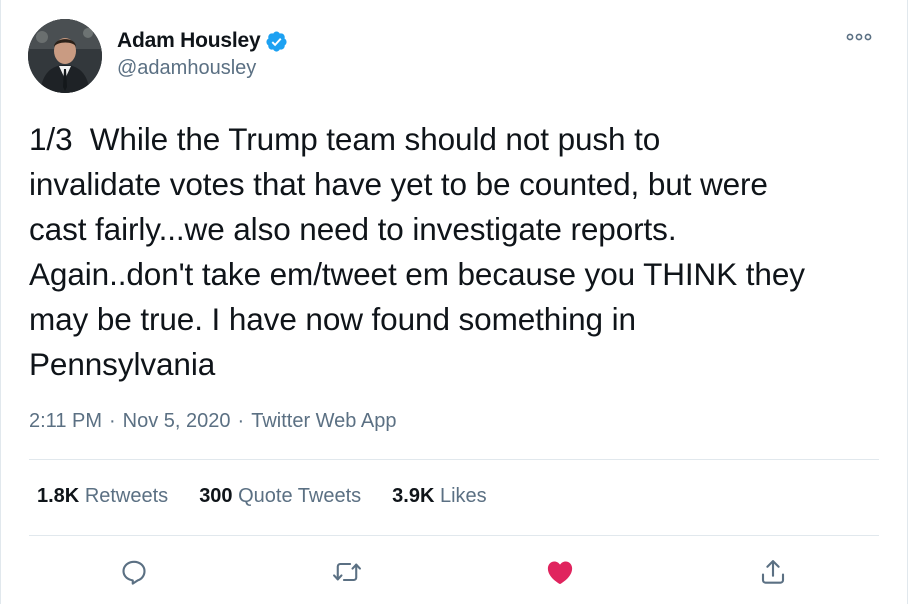  What do you see at coordinates (463, 496) in the screenshot?
I see `likes-label: Likes` at bounding box center [463, 496].